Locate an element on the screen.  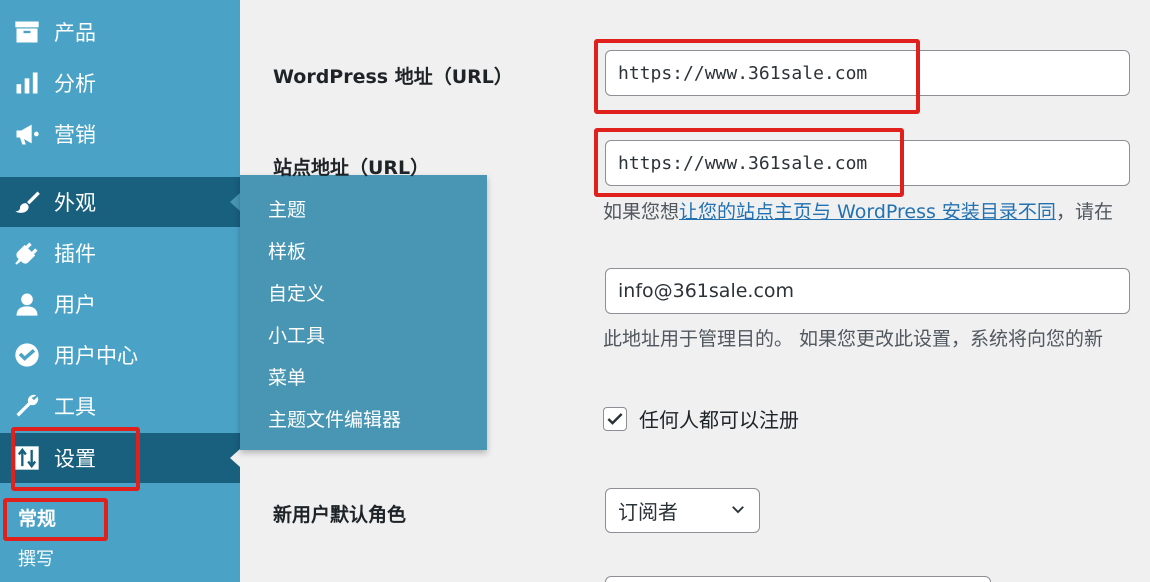
flyout-item-themes: 主题 is located at coordinates (287, 208).